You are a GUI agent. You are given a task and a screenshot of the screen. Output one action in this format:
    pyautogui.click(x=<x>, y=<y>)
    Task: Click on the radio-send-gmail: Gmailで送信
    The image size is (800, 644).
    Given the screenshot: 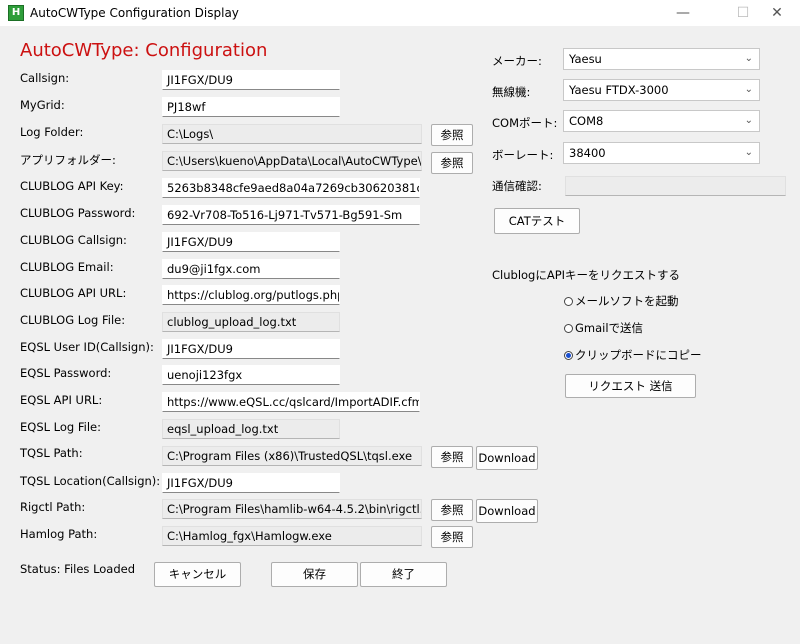 What is the action you would take?
    pyautogui.click(x=603, y=328)
    